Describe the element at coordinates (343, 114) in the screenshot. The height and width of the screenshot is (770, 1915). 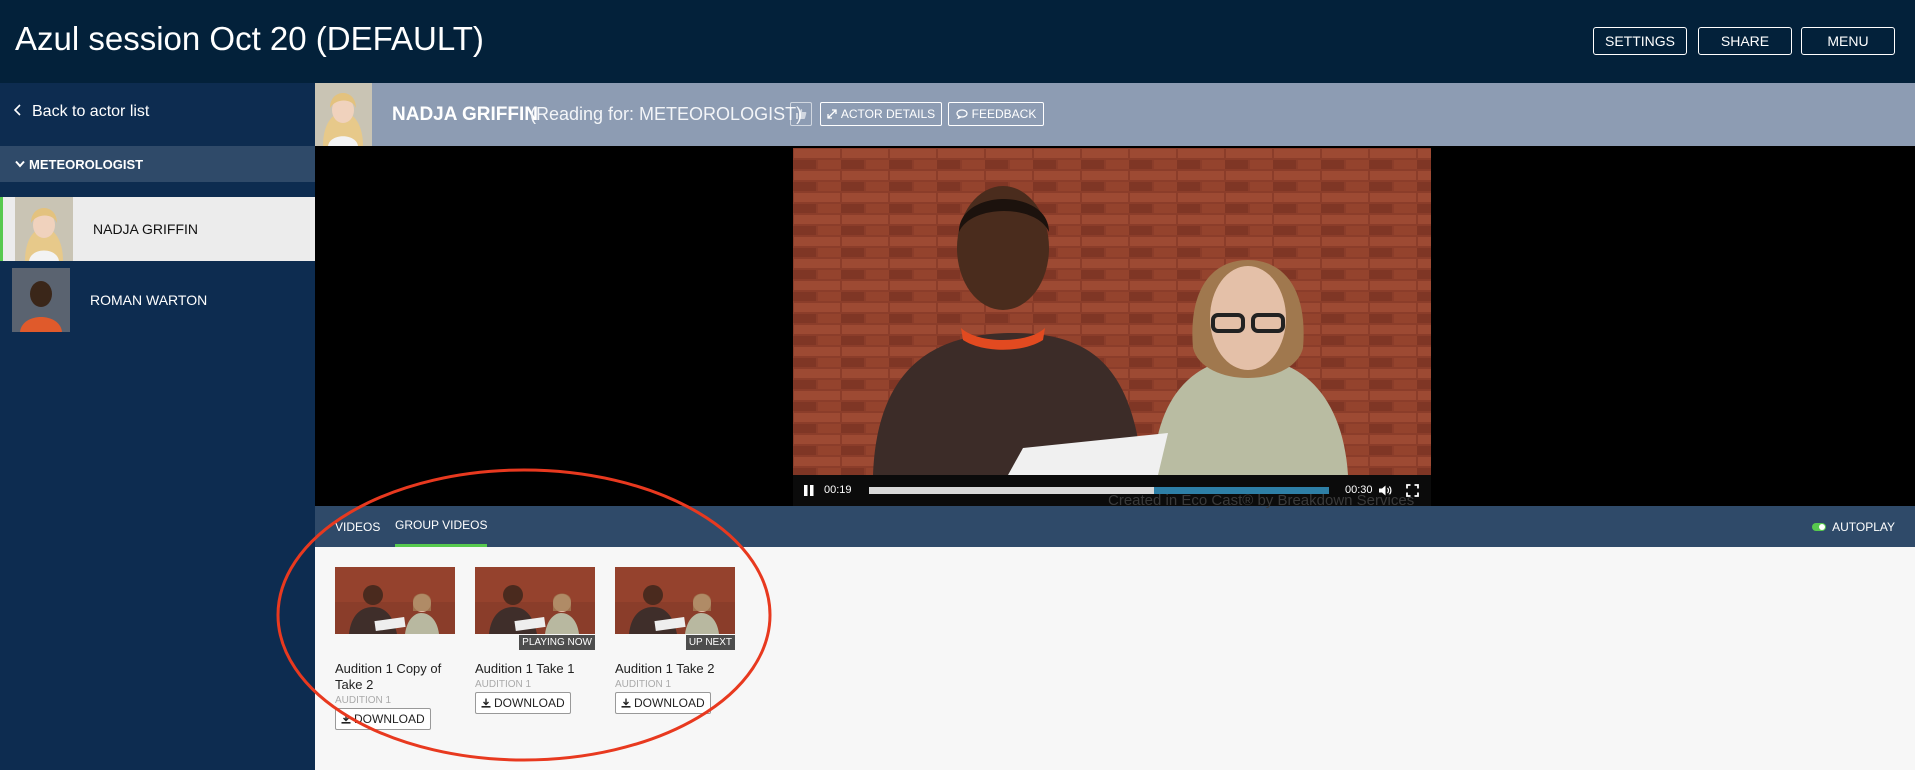
I see `actor-header-photo` at that location.